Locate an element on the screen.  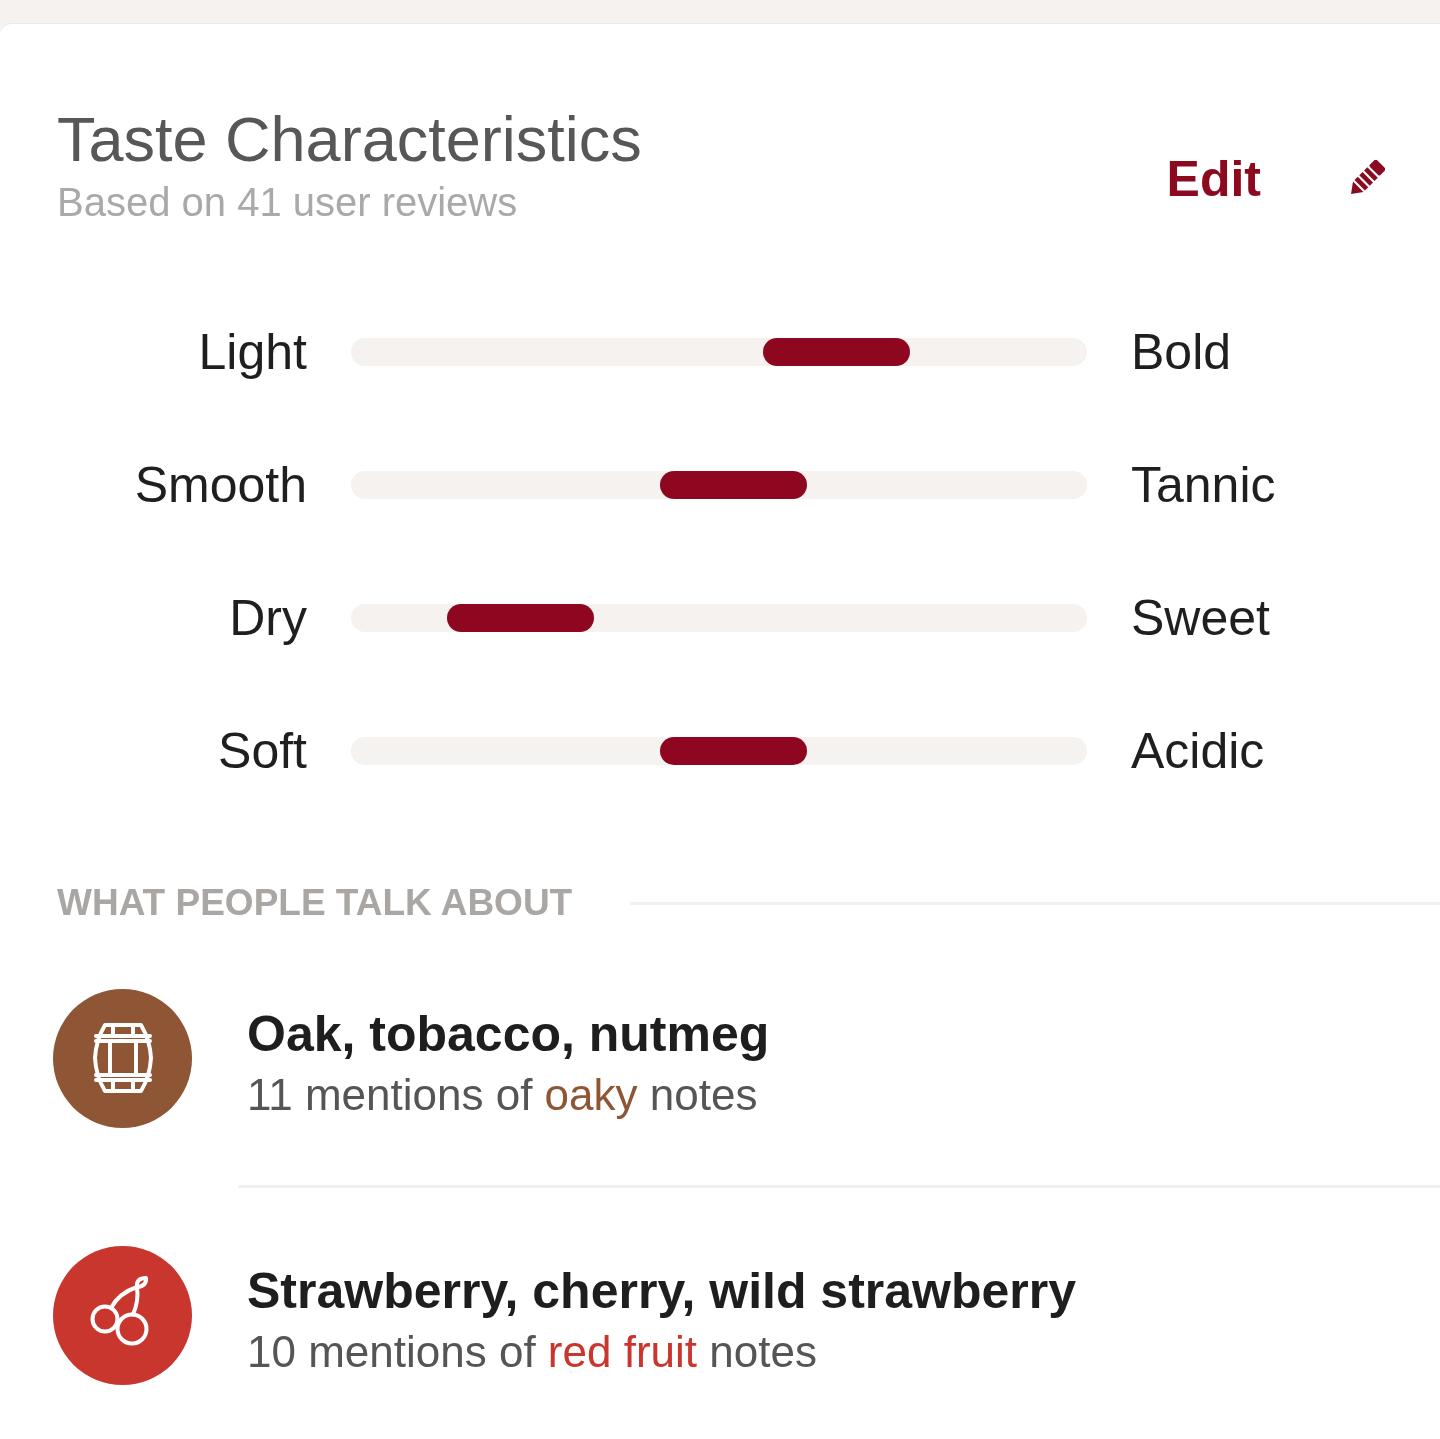
scale-end-label: Bold is located at coordinates (1181, 351).